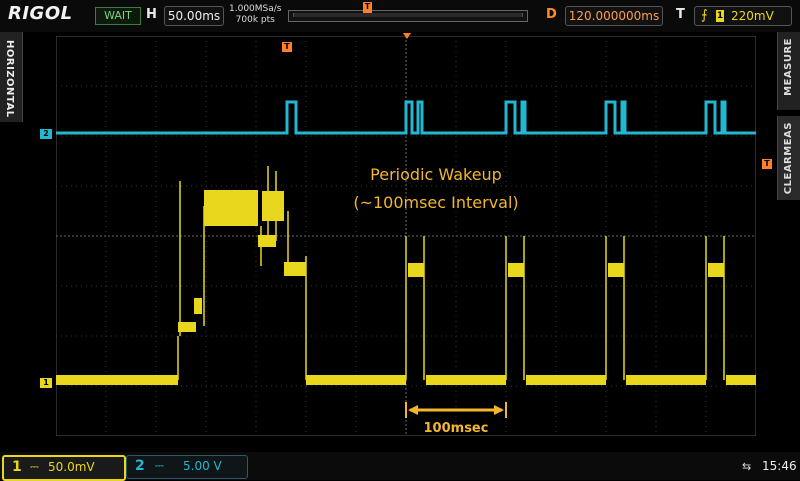  What do you see at coordinates (287, 47) in the screenshot?
I see `trigger-time-icon: T` at bounding box center [287, 47].